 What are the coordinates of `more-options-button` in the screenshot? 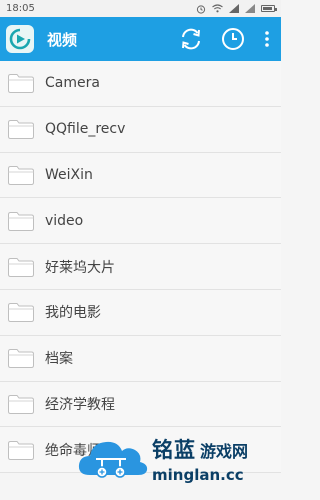 It's located at (267, 39).